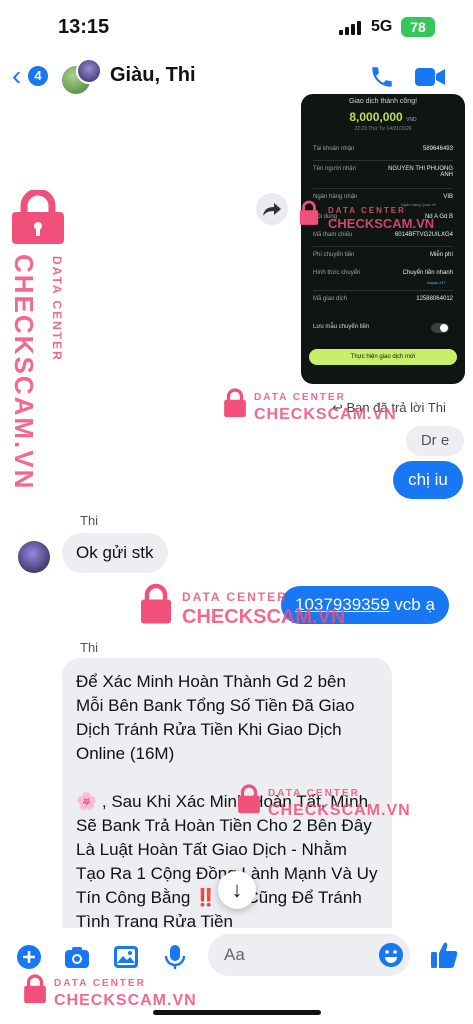  I want to click on plus-icon, so click(29, 957).